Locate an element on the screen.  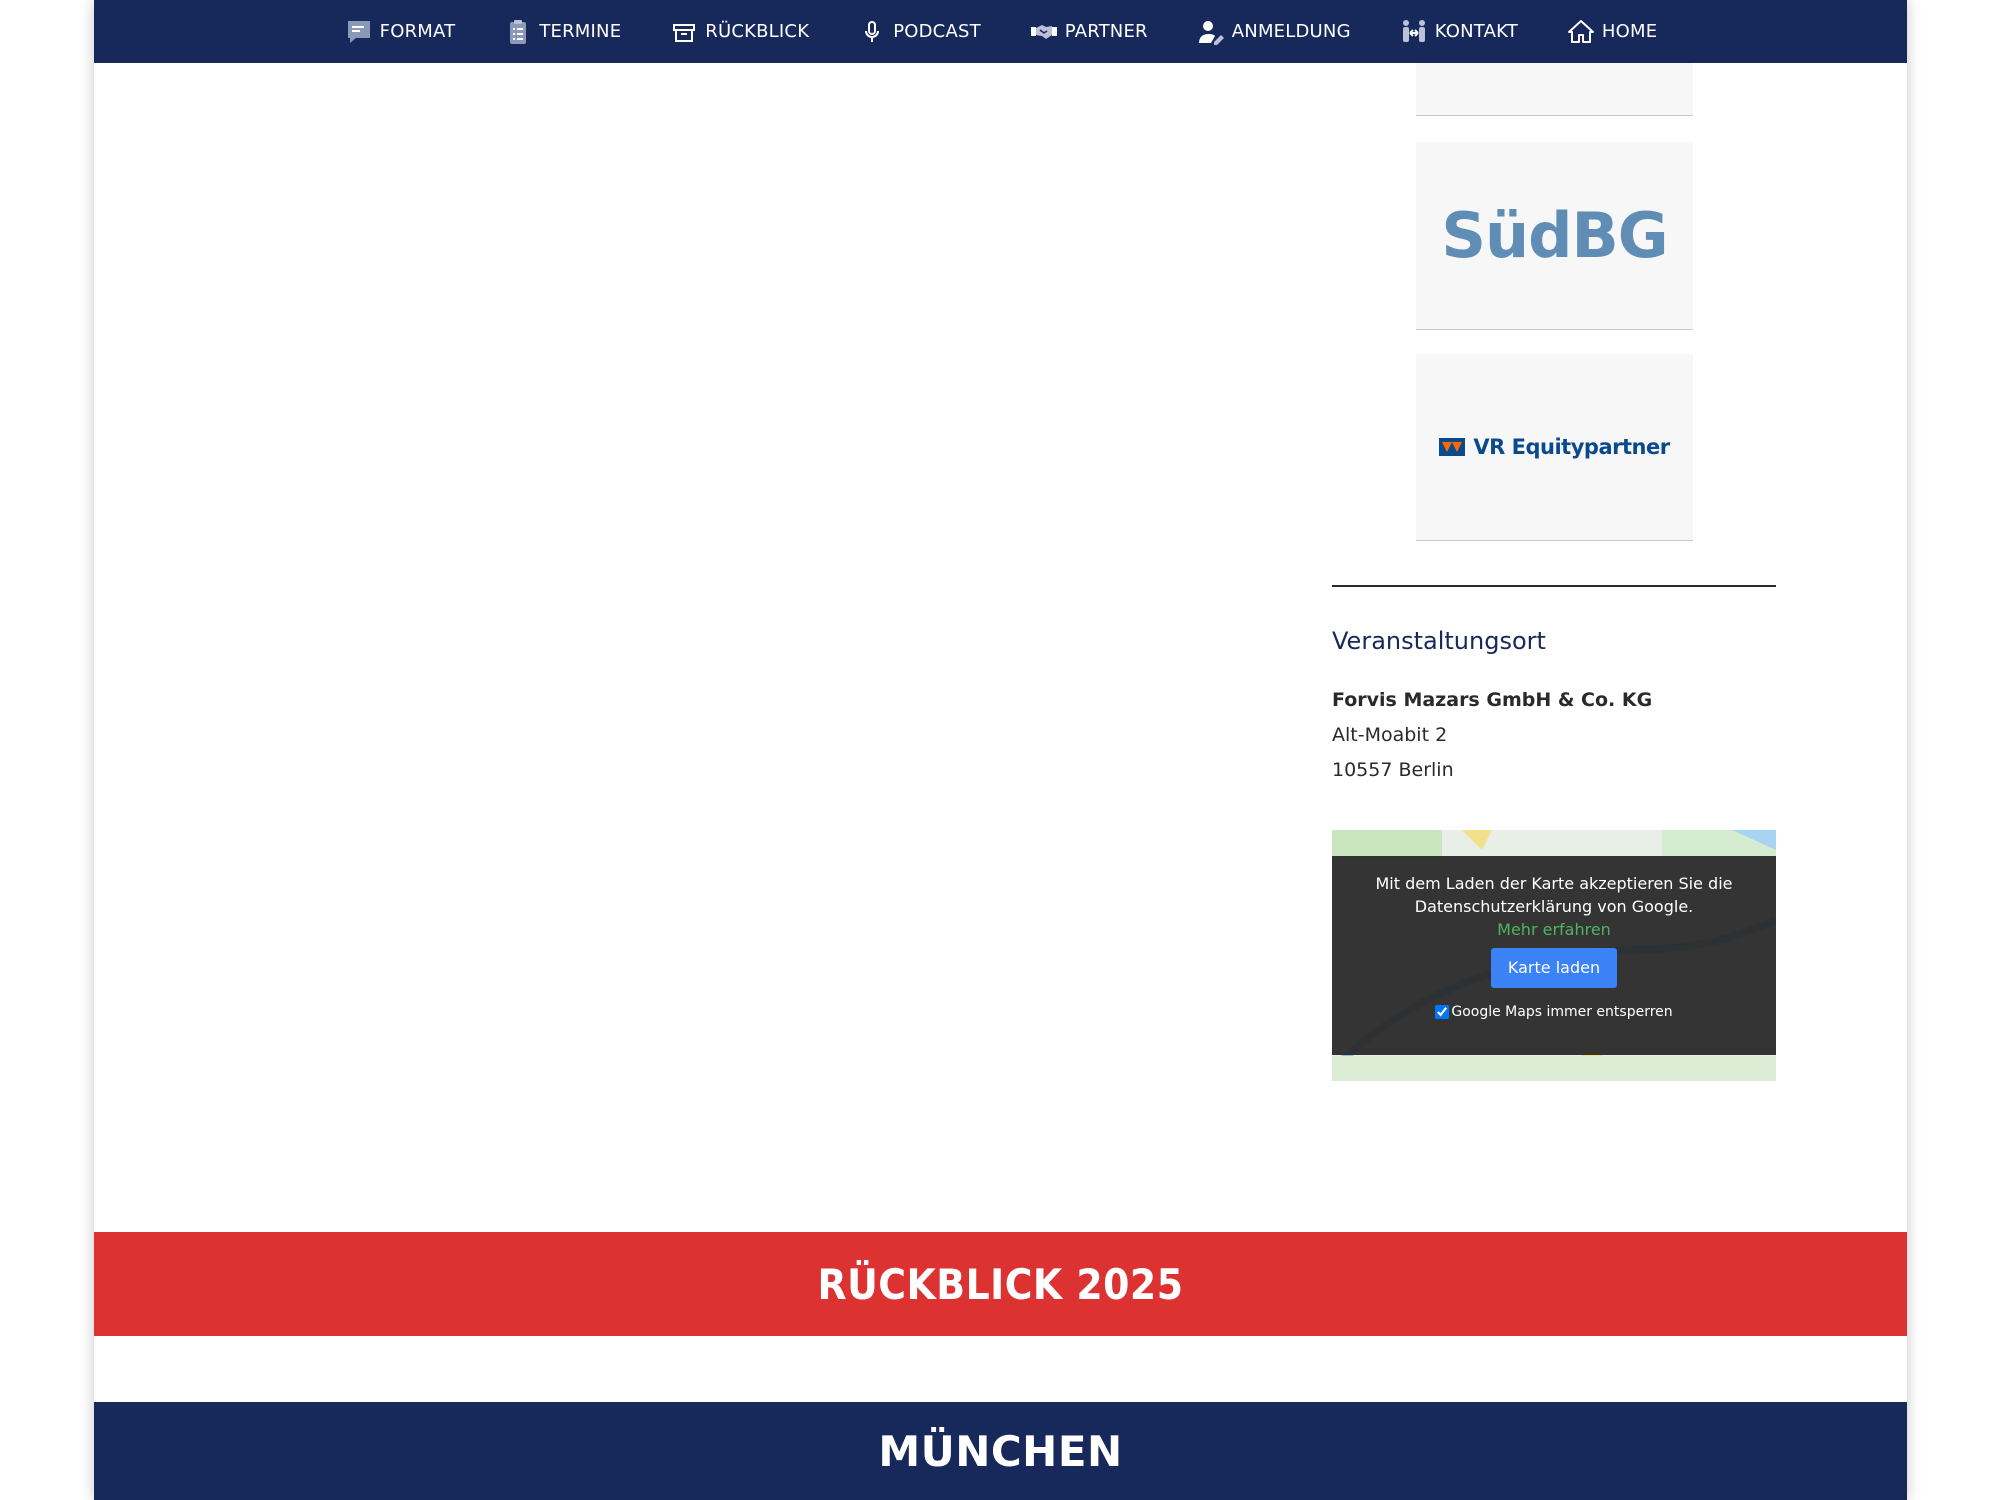
nav-item-podcast: PODCAST is located at coordinates (919, 31).